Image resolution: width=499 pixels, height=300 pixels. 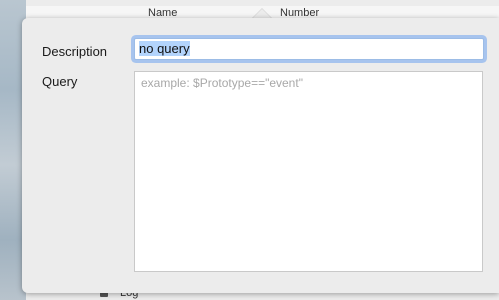 What do you see at coordinates (222, 83) in the screenshot?
I see `query-placeholder: example: $Prototype=="event"` at bounding box center [222, 83].